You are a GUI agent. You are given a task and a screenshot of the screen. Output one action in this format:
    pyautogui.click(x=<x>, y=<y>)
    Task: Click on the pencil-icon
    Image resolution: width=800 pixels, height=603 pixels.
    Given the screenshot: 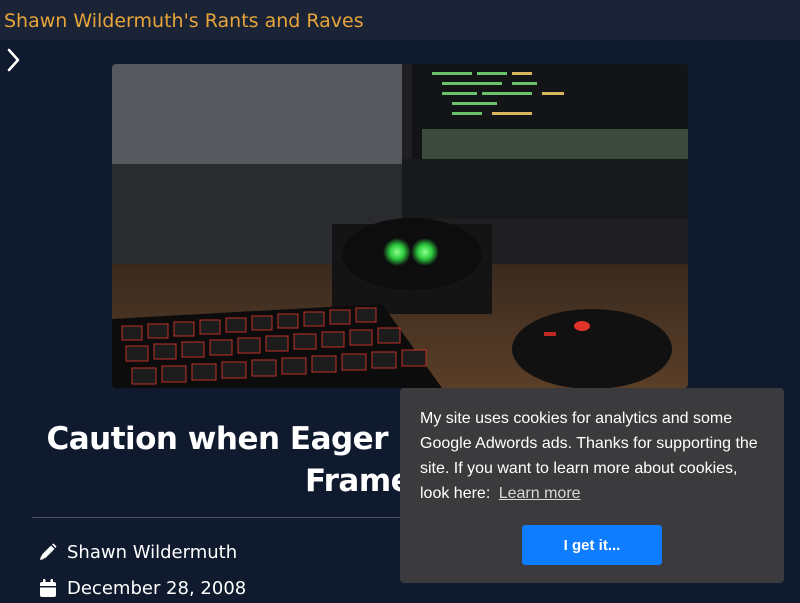 What is the action you would take?
    pyautogui.click(x=48, y=552)
    